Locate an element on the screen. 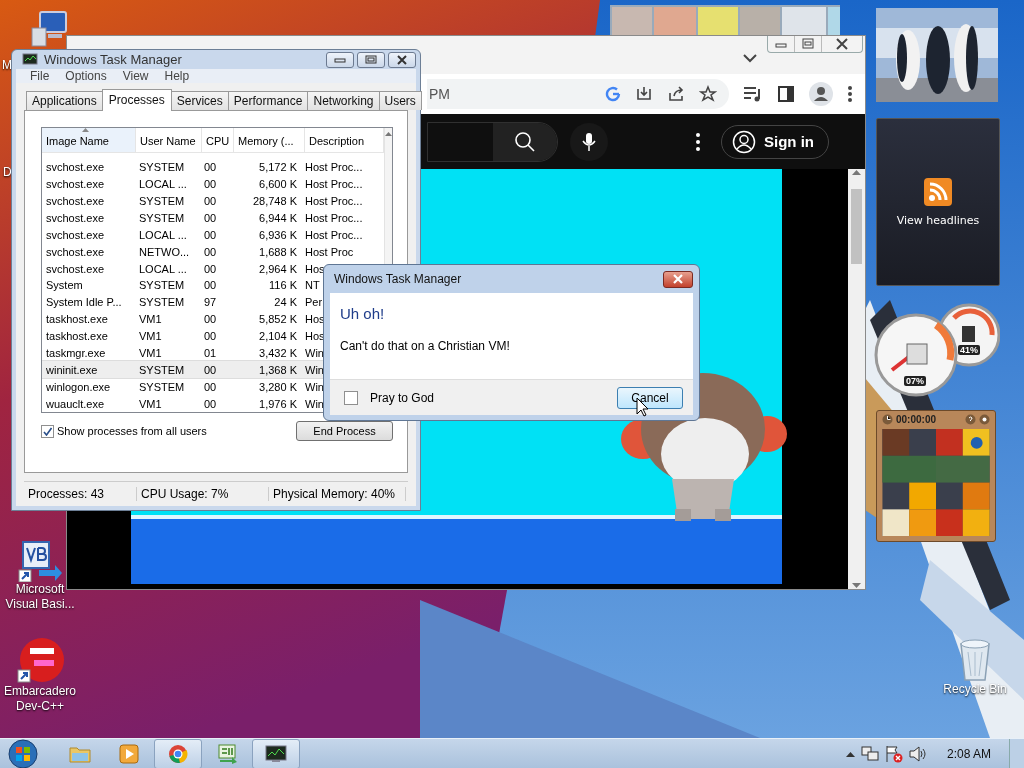  start-button is located at coordinates (23, 753).